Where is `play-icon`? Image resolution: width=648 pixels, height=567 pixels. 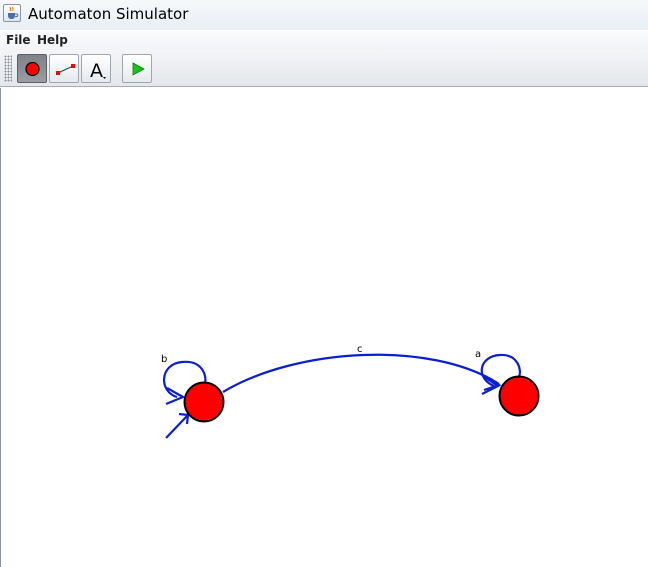
play-icon is located at coordinates (138, 69).